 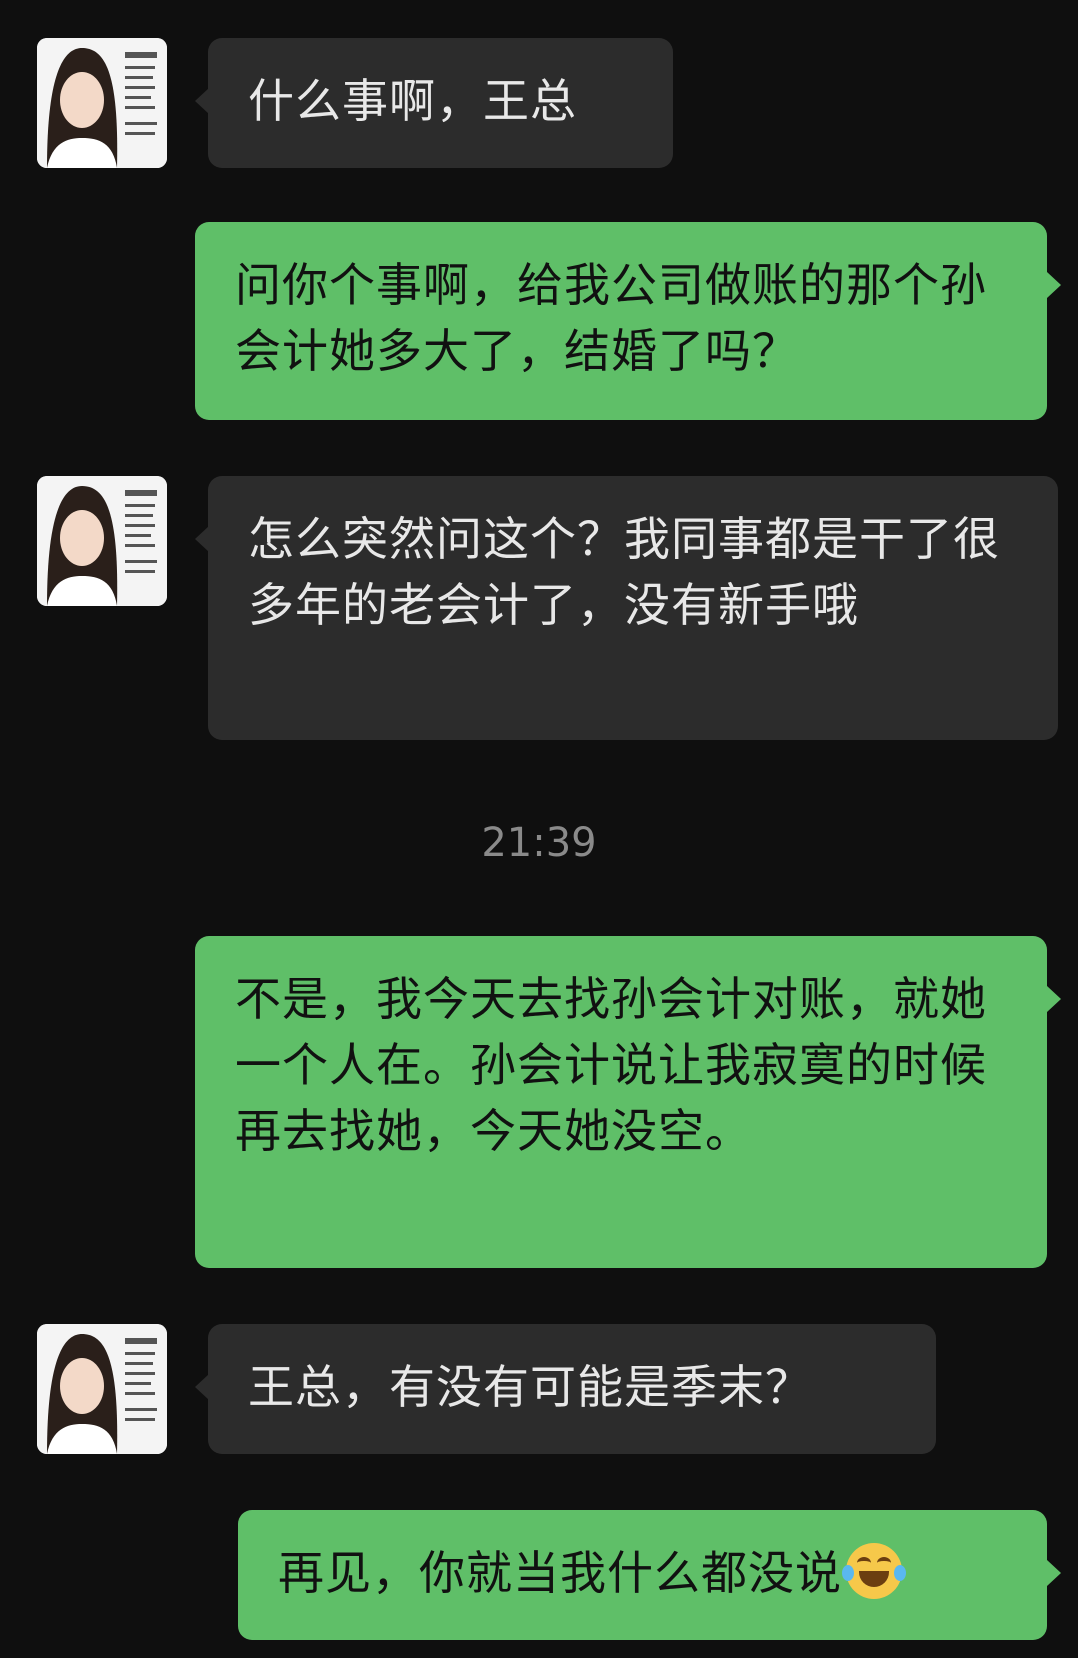 I want to click on incoming-message: 怎么突然问这个？我同事都是干了很多年的老会计了，没有新手哦, so click(x=626, y=608).